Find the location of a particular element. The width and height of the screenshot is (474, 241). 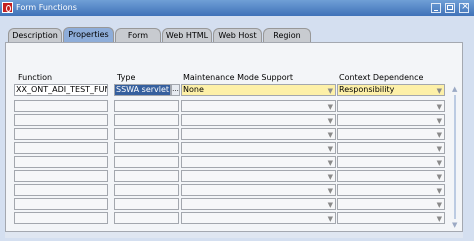

maximize-button is located at coordinates (450, 8).